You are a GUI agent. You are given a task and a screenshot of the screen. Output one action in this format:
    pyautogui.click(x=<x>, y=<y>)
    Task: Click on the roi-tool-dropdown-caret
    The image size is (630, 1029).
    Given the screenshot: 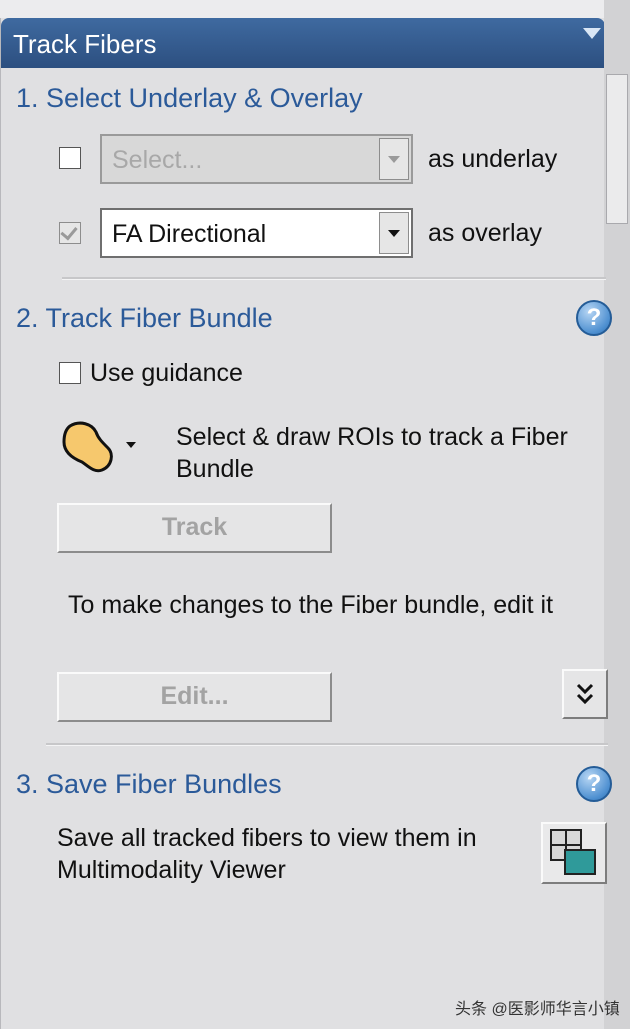 What is the action you would take?
    pyautogui.click(x=131, y=445)
    